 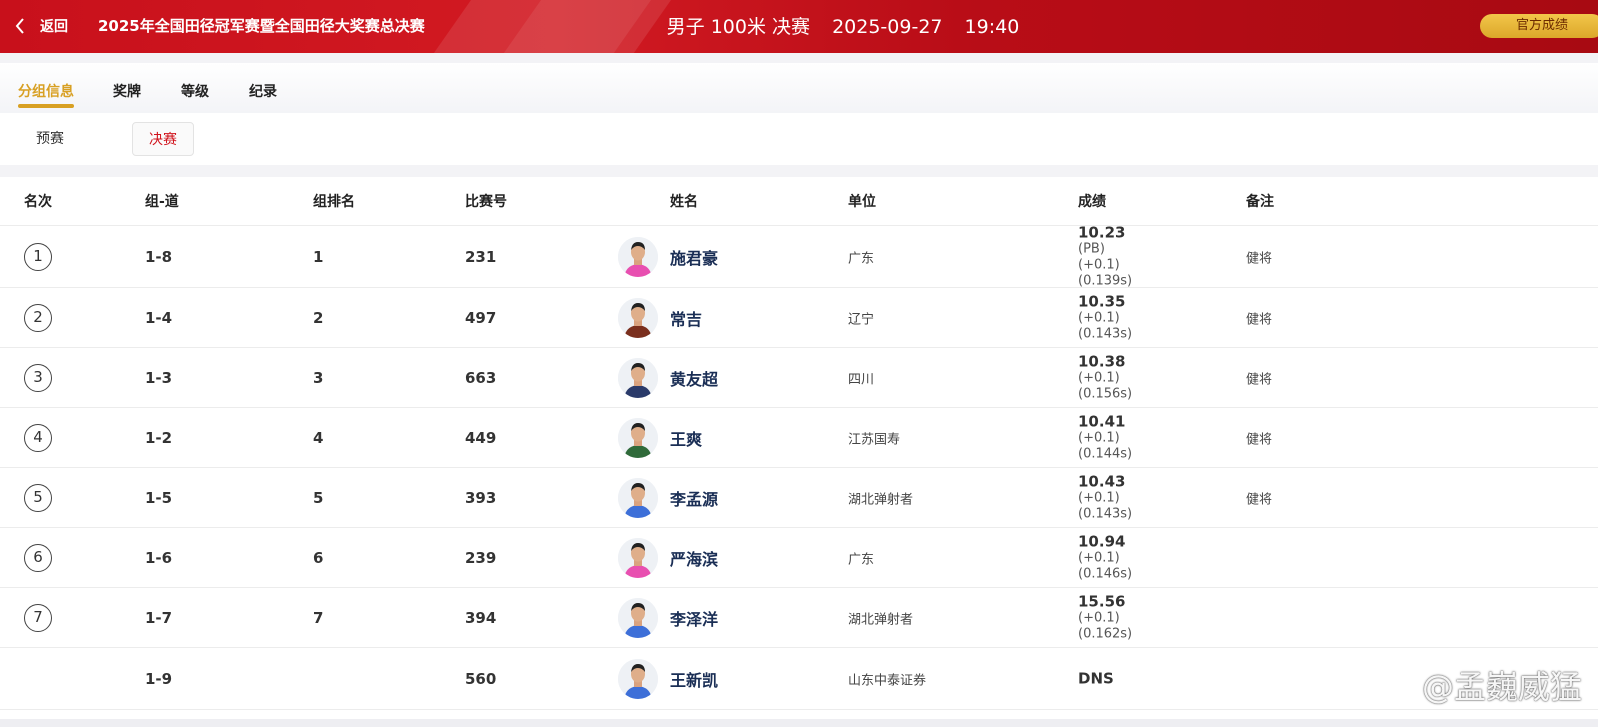 I want to click on athlete-name: 常吉, so click(x=686, y=318).